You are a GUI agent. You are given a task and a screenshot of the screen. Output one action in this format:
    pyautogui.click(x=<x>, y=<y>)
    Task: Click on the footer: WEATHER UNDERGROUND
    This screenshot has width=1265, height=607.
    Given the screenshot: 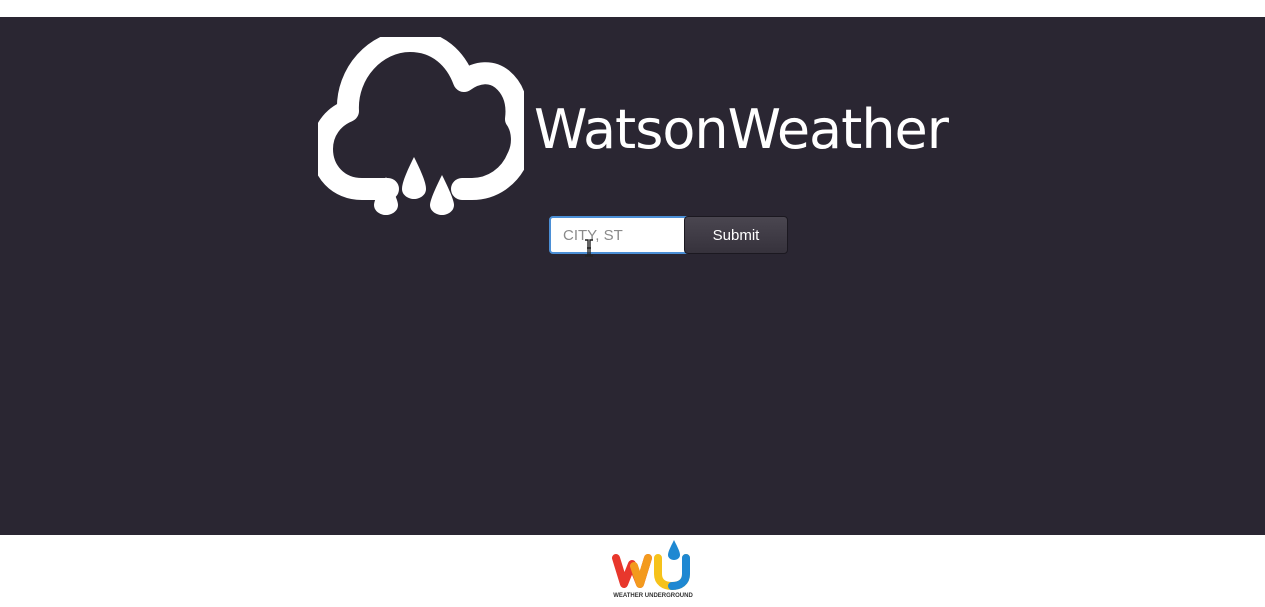 What is the action you would take?
    pyautogui.click(x=632, y=571)
    